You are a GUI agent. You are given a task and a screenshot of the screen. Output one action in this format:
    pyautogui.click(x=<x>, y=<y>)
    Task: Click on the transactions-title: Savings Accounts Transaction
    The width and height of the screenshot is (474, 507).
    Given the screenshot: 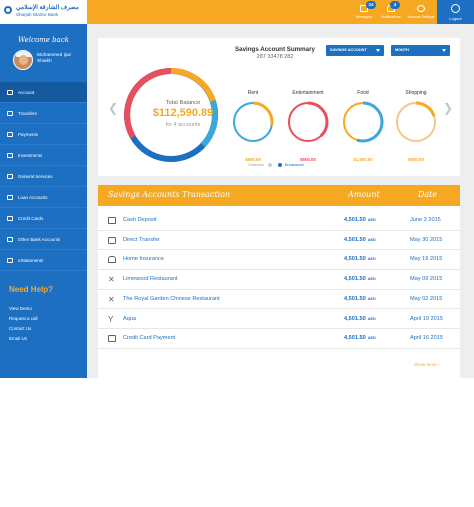 What is the action you would take?
    pyautogui.click(x=169, y=194)
    